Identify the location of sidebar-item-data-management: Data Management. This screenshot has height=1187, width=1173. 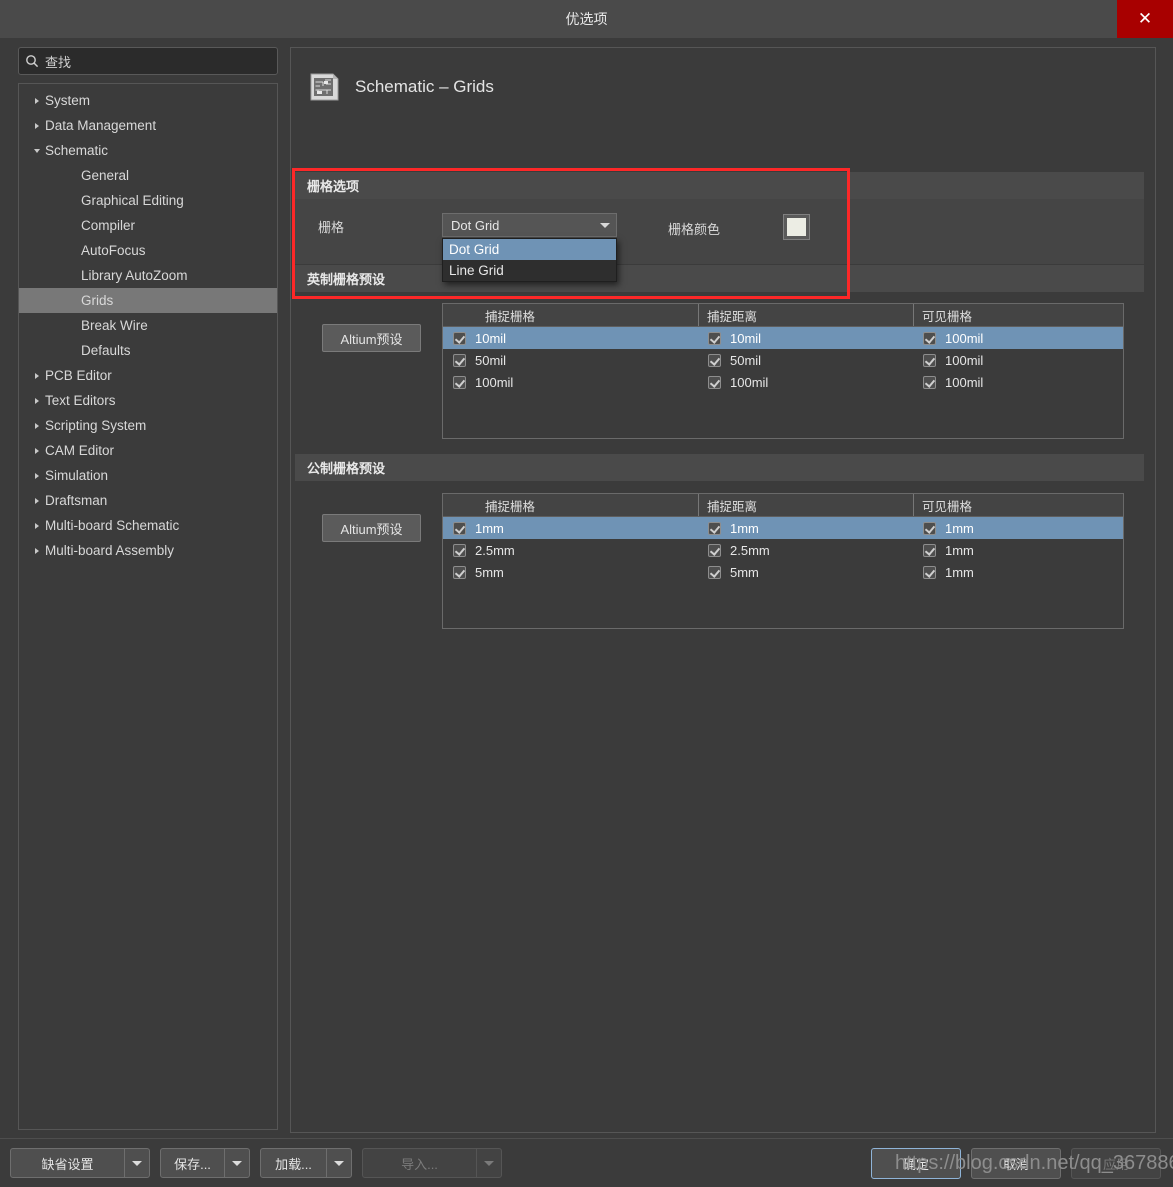
(148, 125).